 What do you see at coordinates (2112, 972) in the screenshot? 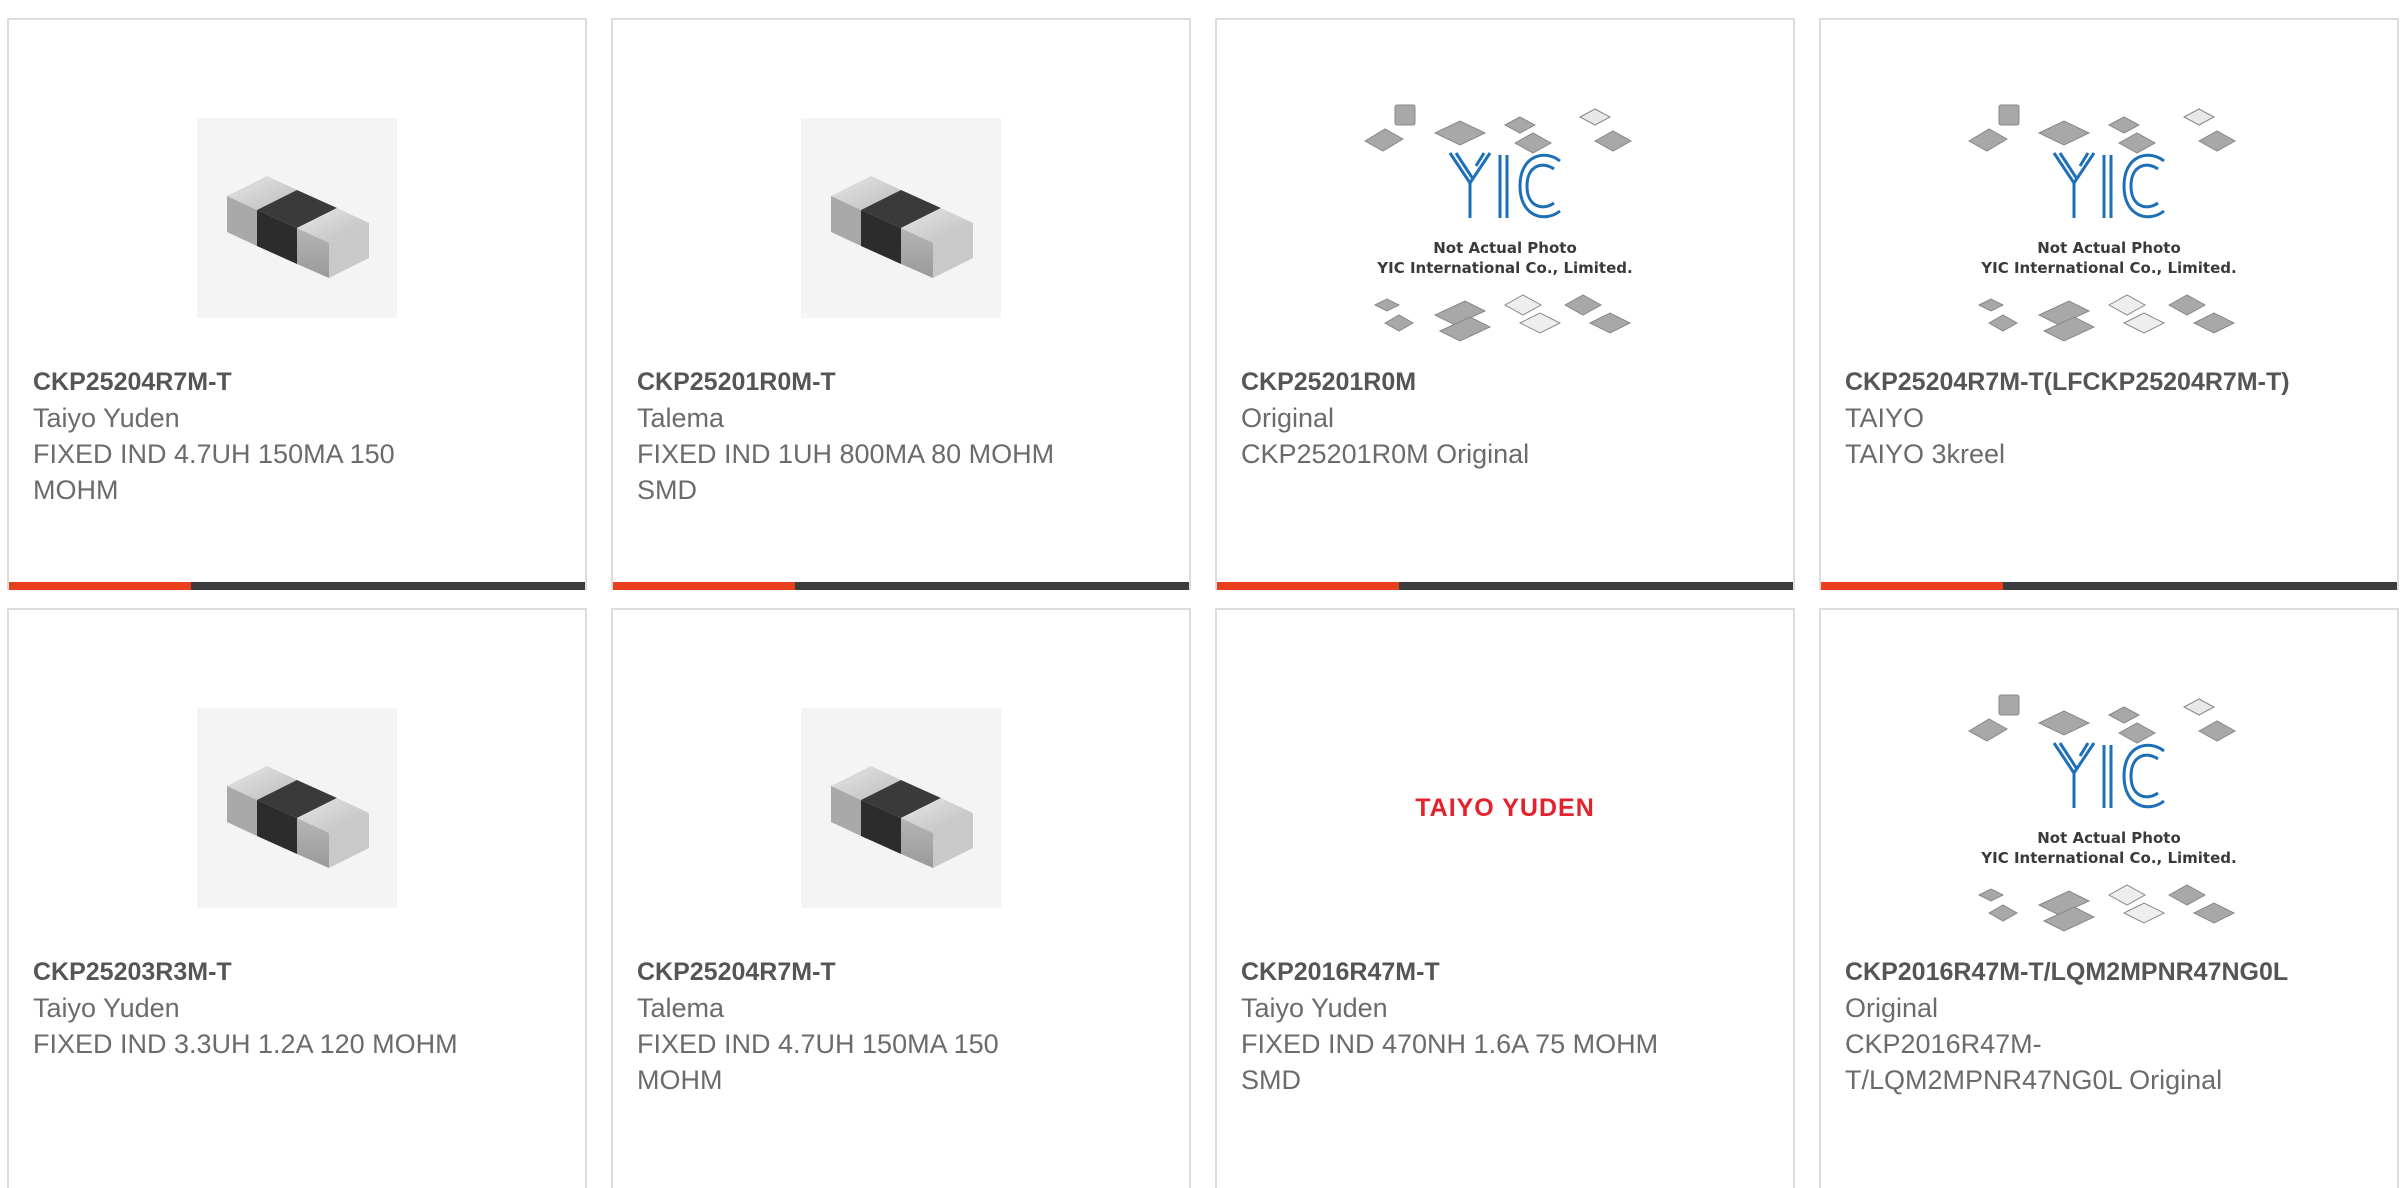
I see `product-name: CKP2016R47M-T/LQM2MPNR47NG0L` at bounding box center [2112, 972].